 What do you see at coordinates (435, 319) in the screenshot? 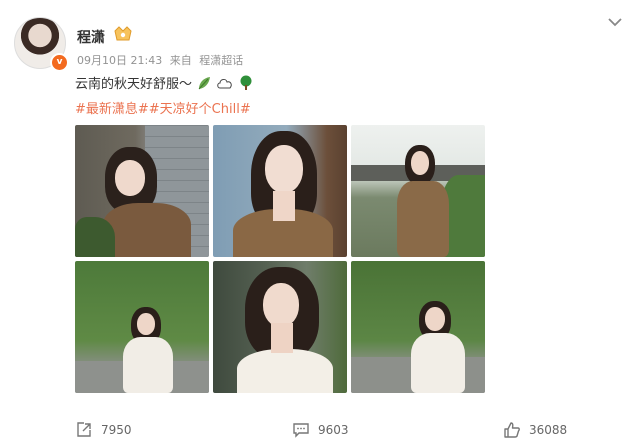
I see `photo-6-face` at bounding box center [435, 319].